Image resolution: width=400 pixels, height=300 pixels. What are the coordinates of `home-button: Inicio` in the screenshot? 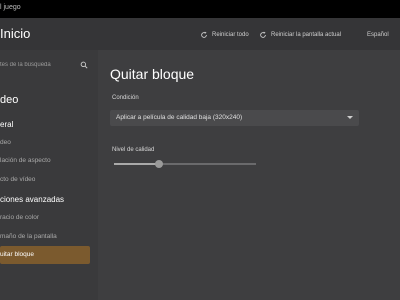 It's located at (15, 33).